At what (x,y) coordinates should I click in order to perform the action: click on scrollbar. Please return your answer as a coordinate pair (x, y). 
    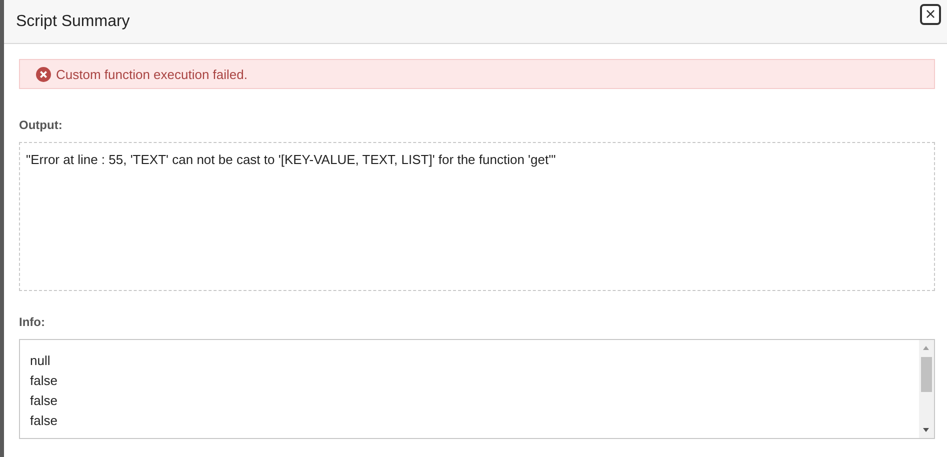
    Looking at the image, I should click on (926, 389).